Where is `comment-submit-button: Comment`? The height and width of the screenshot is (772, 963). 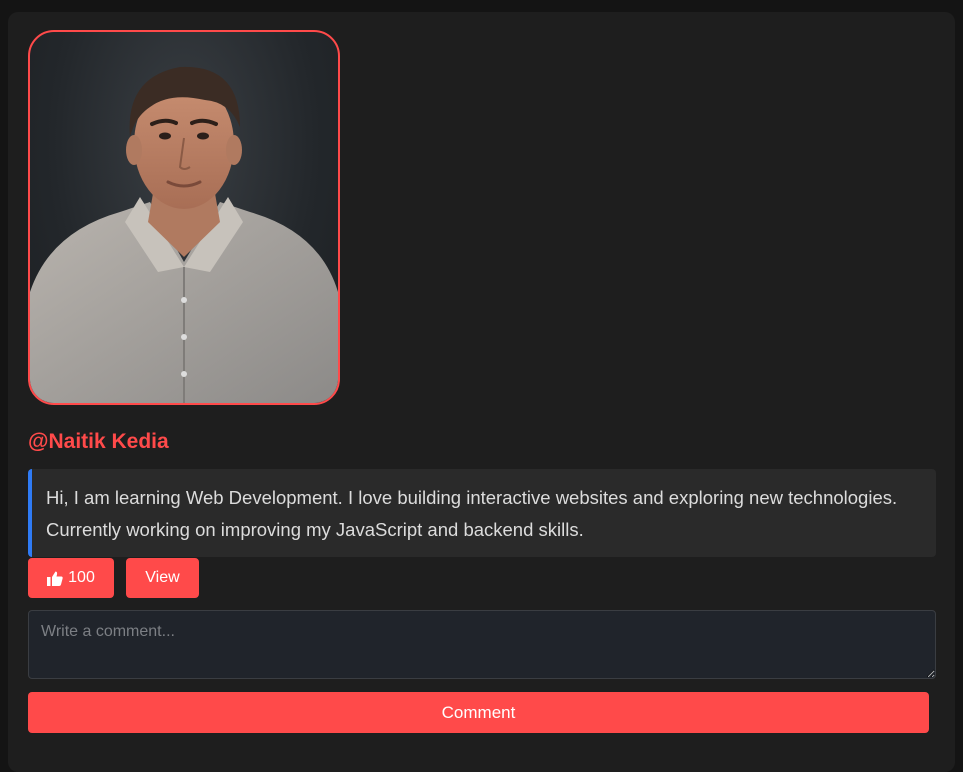
comment-submit-button: Comment is located at coordinates (478, 712).